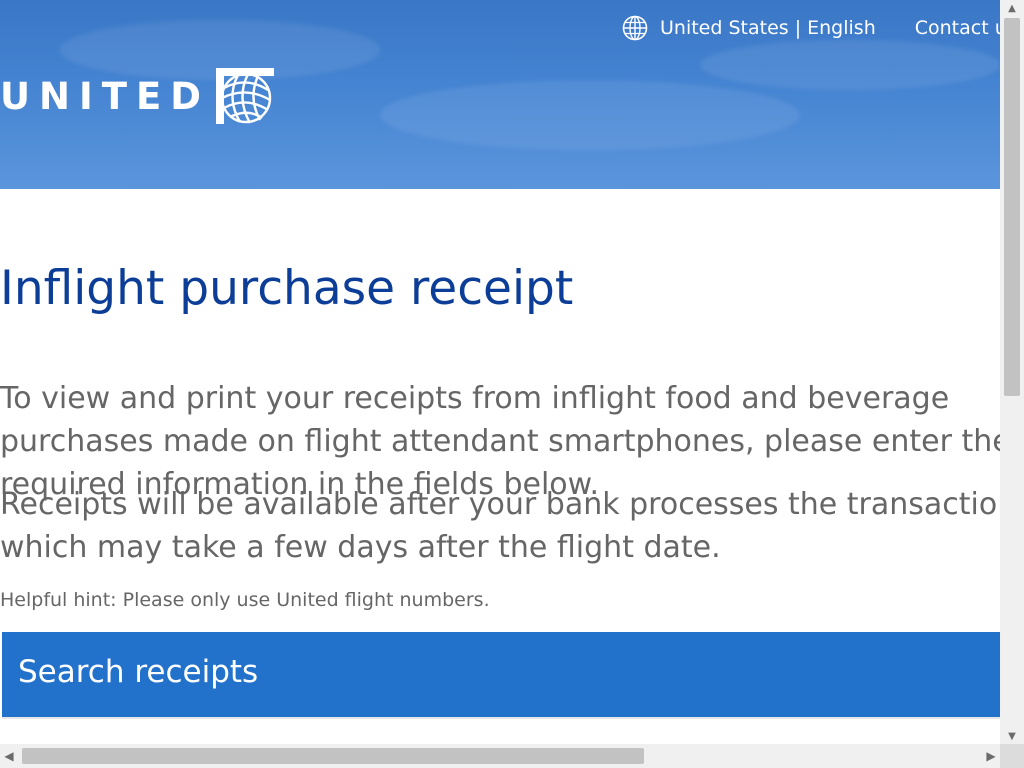  Describe the element at coordinates (501, 718) in the screenshot. I see `panel-divider` at that location.